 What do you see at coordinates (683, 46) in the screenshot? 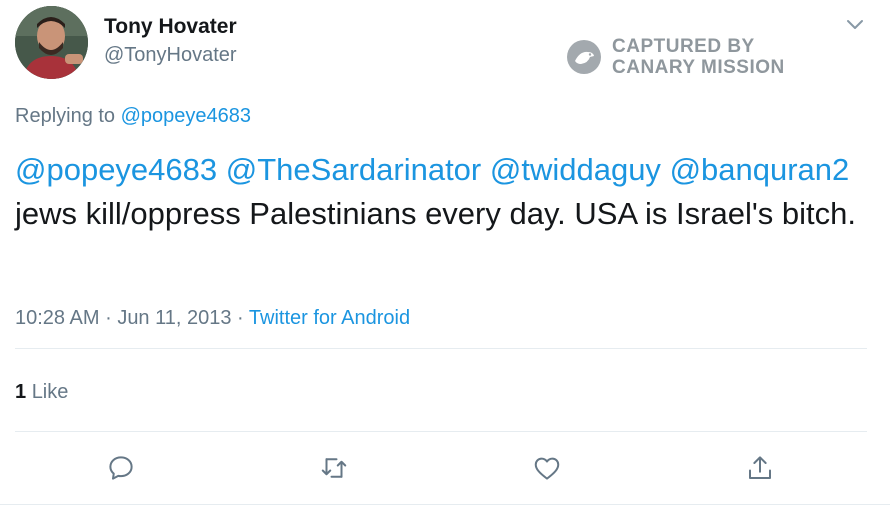
I see `watermark-line-1: CAPTURED BY` at bounding box center [683, 46].